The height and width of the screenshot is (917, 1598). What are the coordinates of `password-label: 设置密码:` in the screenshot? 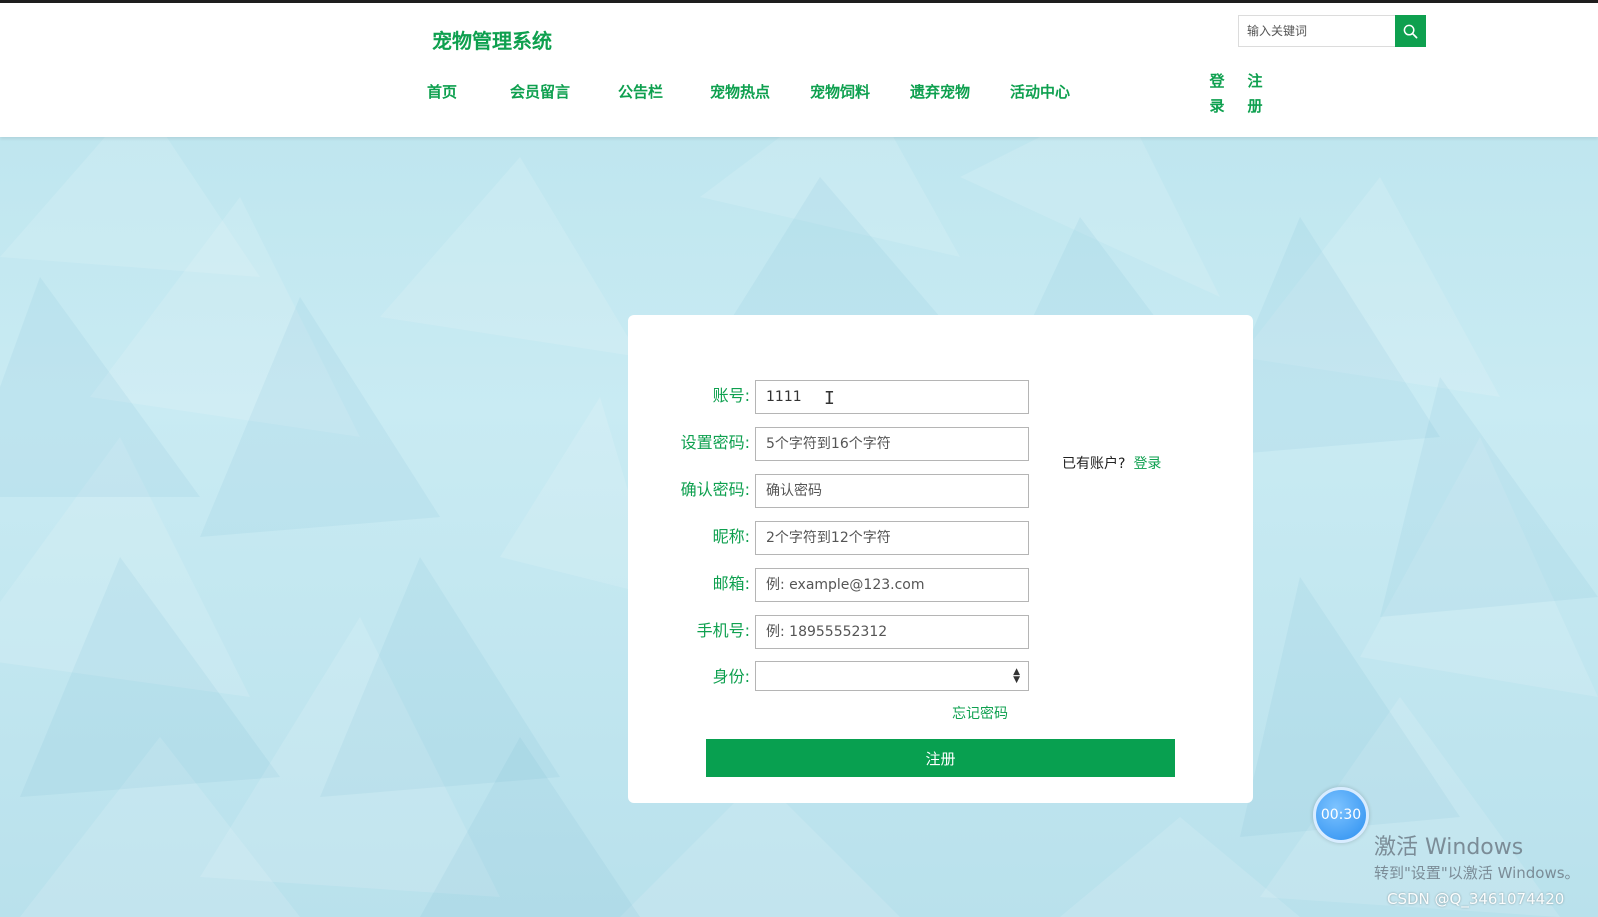 It's located at (715, 442).